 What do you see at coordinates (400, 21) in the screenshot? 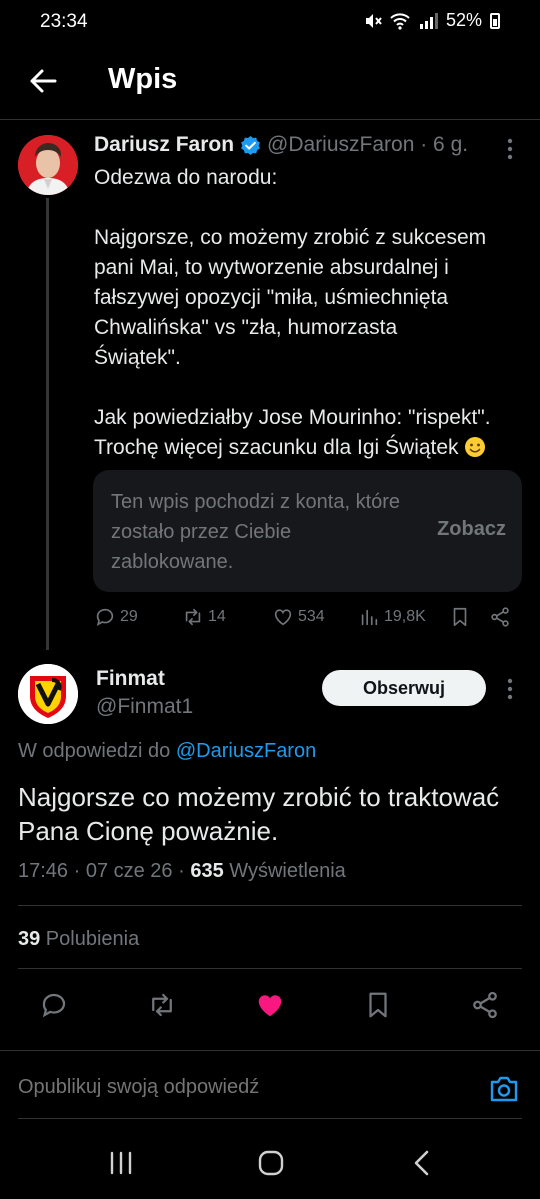
I see `wifi-icon` at bounding box center [400, 21].